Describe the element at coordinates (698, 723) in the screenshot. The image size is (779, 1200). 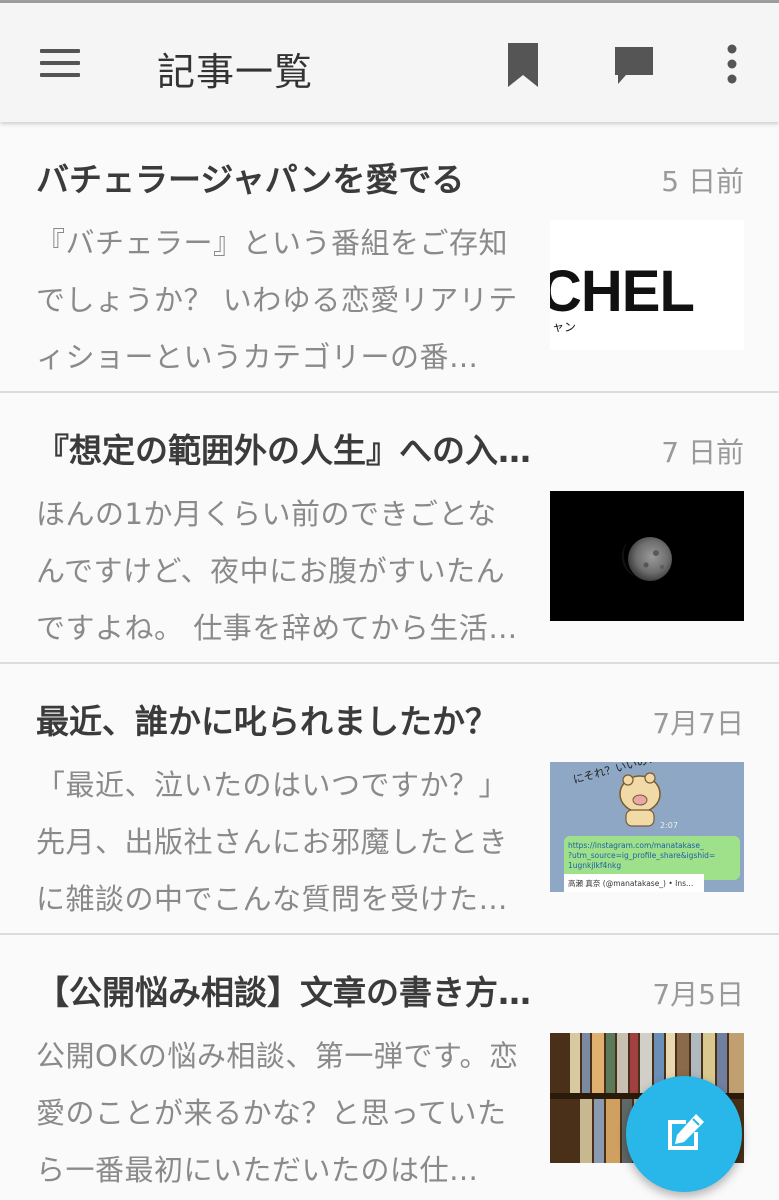
I see `article-date: 7月7日` at that location.